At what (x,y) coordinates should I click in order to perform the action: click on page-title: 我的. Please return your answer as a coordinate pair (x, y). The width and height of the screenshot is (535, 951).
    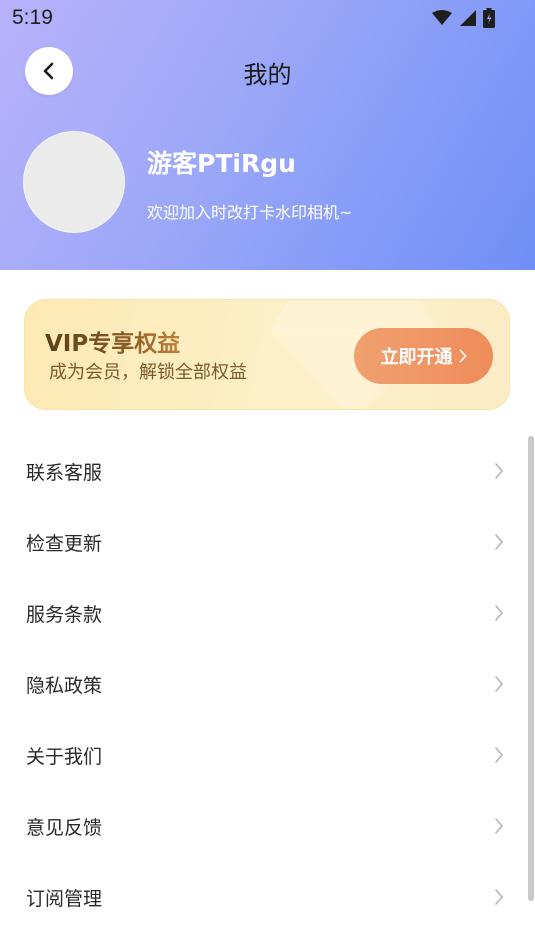
    Looking at the image, I should click on (267, 75).